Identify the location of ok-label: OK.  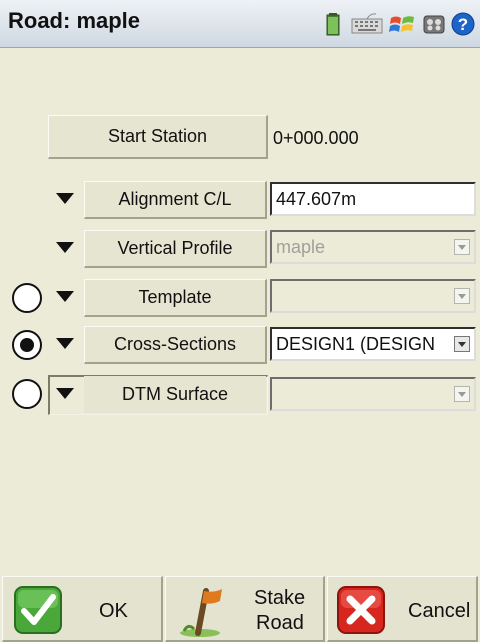
(113, 611).